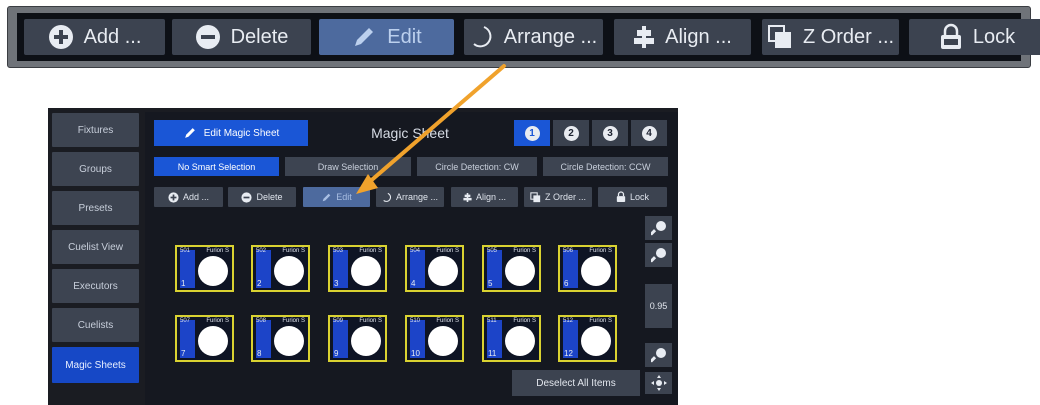 Image resolution: width=1040 pixels, height=405 pixels. What do you see at coordinates (431, 129) in the screenshot?
I see `annotation-arrow` at bounding box center [431, 129].